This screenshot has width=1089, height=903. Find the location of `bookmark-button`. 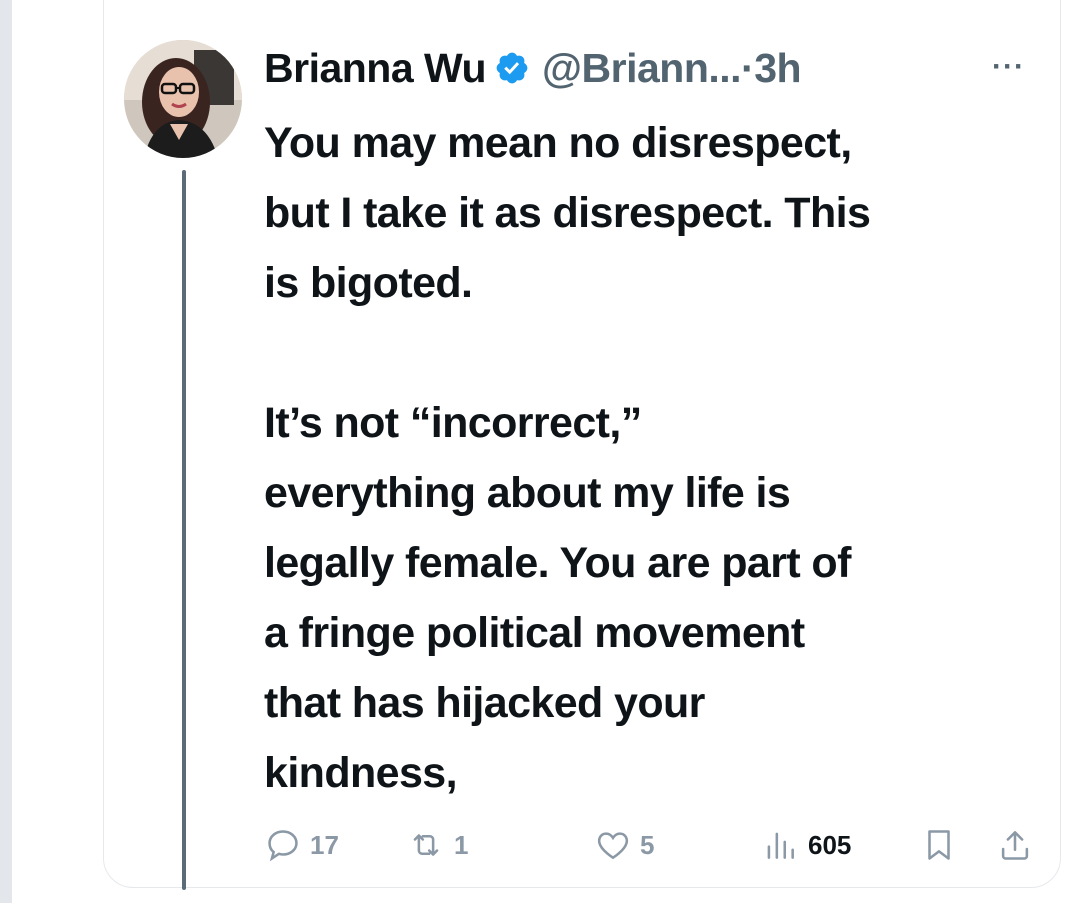

bookmark-button is located at coordinates (939, 845).